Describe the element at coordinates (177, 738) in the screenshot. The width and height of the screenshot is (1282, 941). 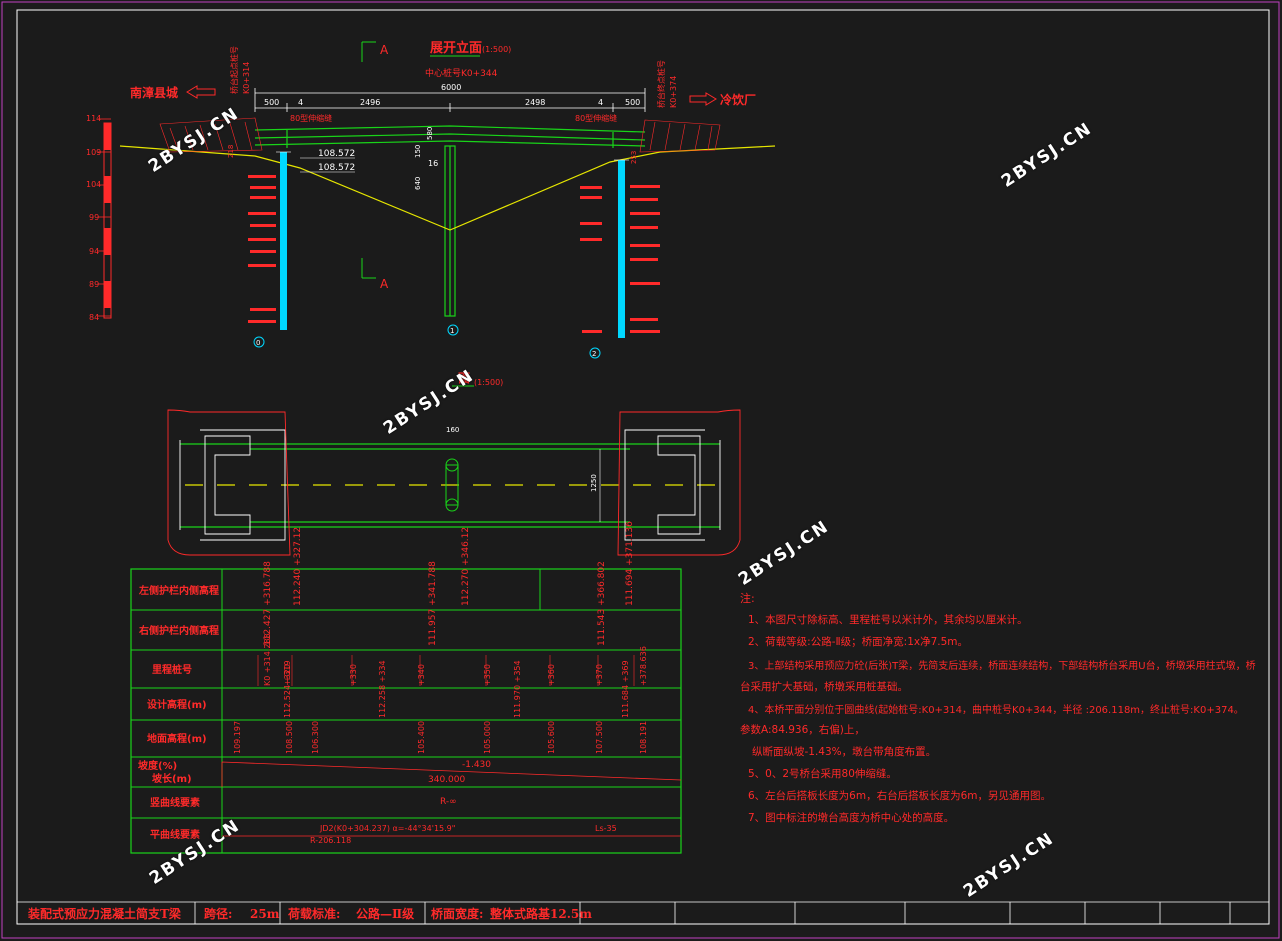
I see `row-ground-elev: 地面高程(m)` at that location.